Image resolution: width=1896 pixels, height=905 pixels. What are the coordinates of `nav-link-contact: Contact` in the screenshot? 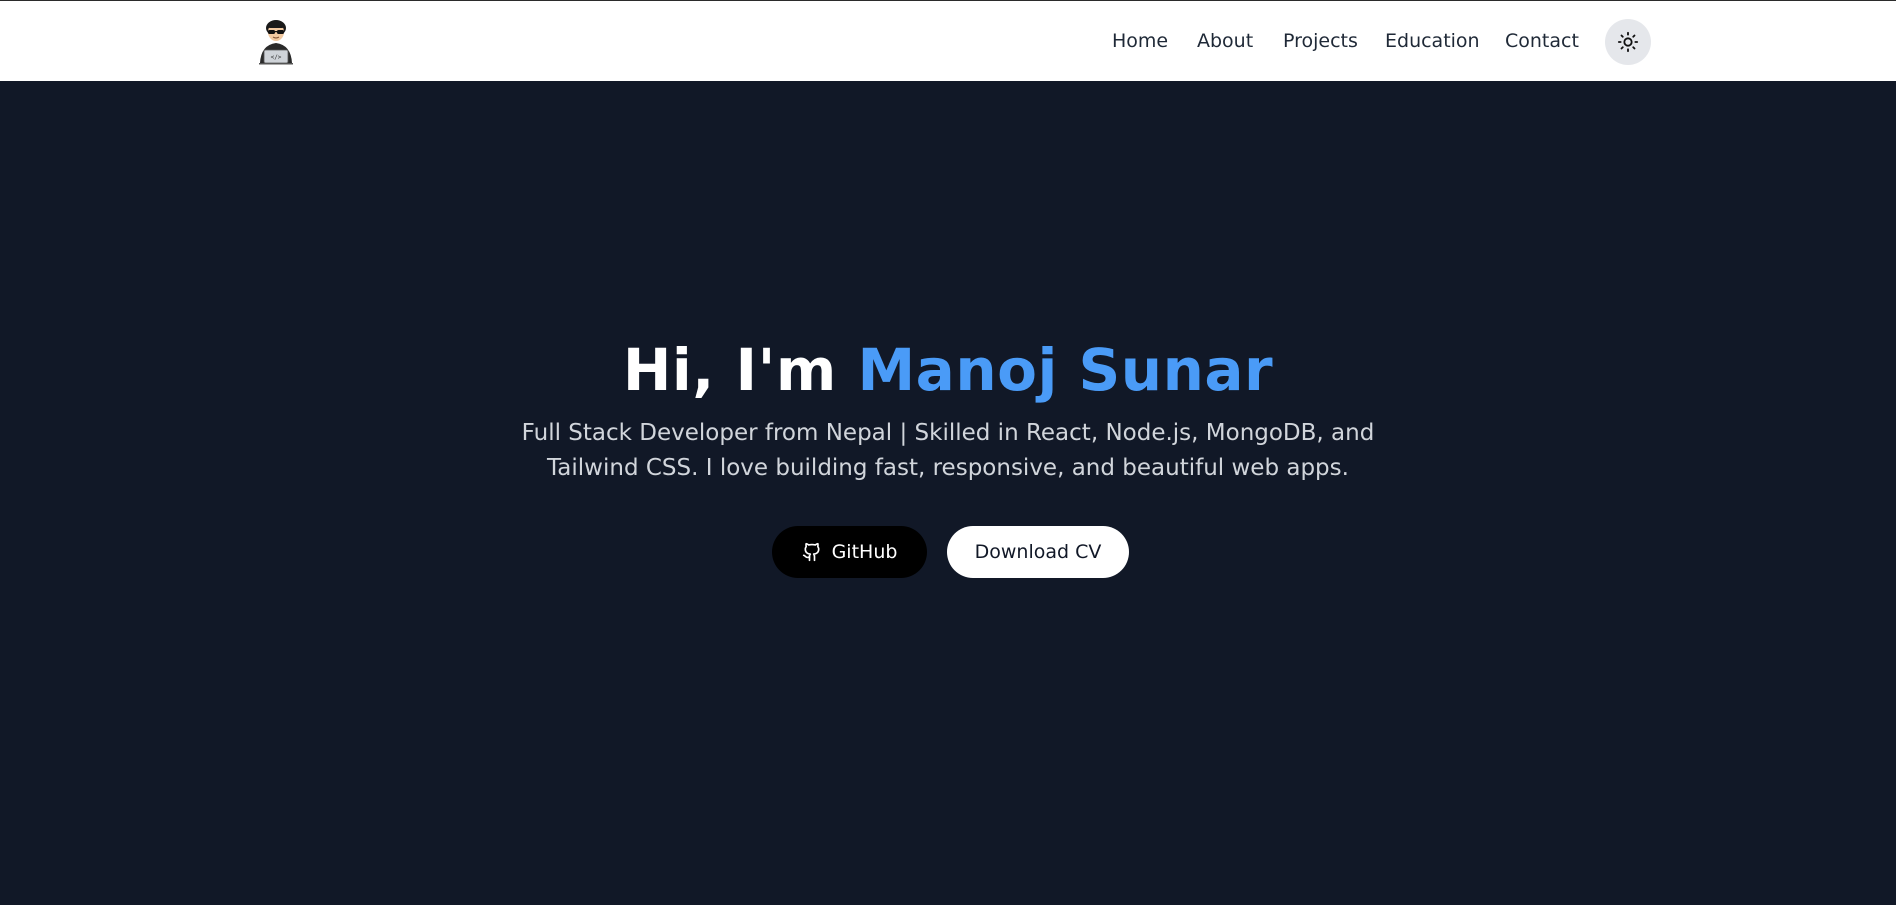 It's located at (1542, 41).